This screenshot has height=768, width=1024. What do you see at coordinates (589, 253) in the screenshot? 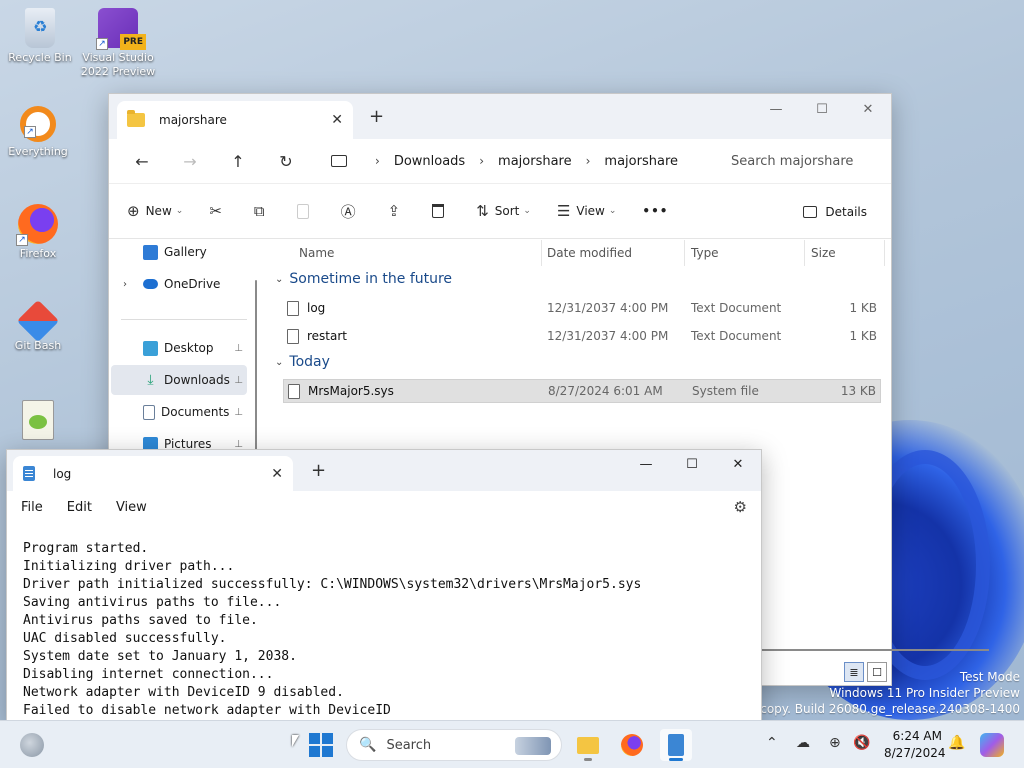
I see `column-header-date: Date modified` at bounding box center [589, 253].